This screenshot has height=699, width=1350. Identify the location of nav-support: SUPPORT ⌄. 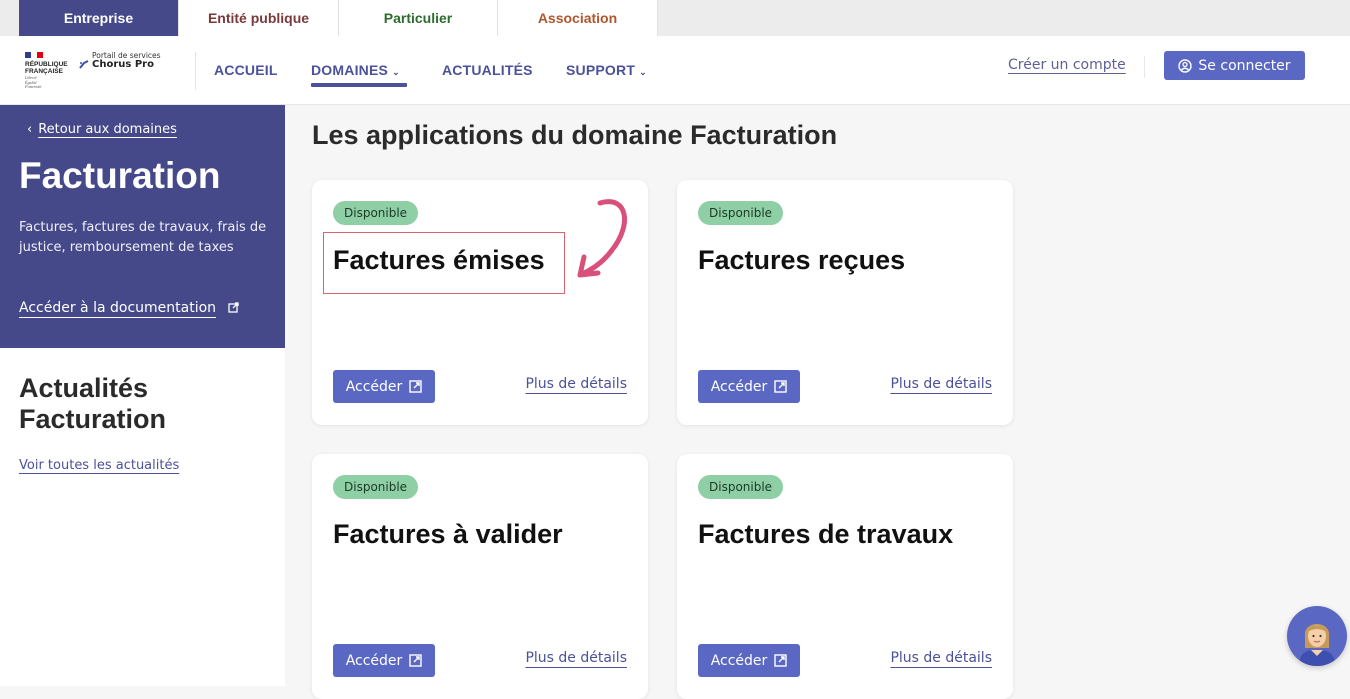
(606, 70).